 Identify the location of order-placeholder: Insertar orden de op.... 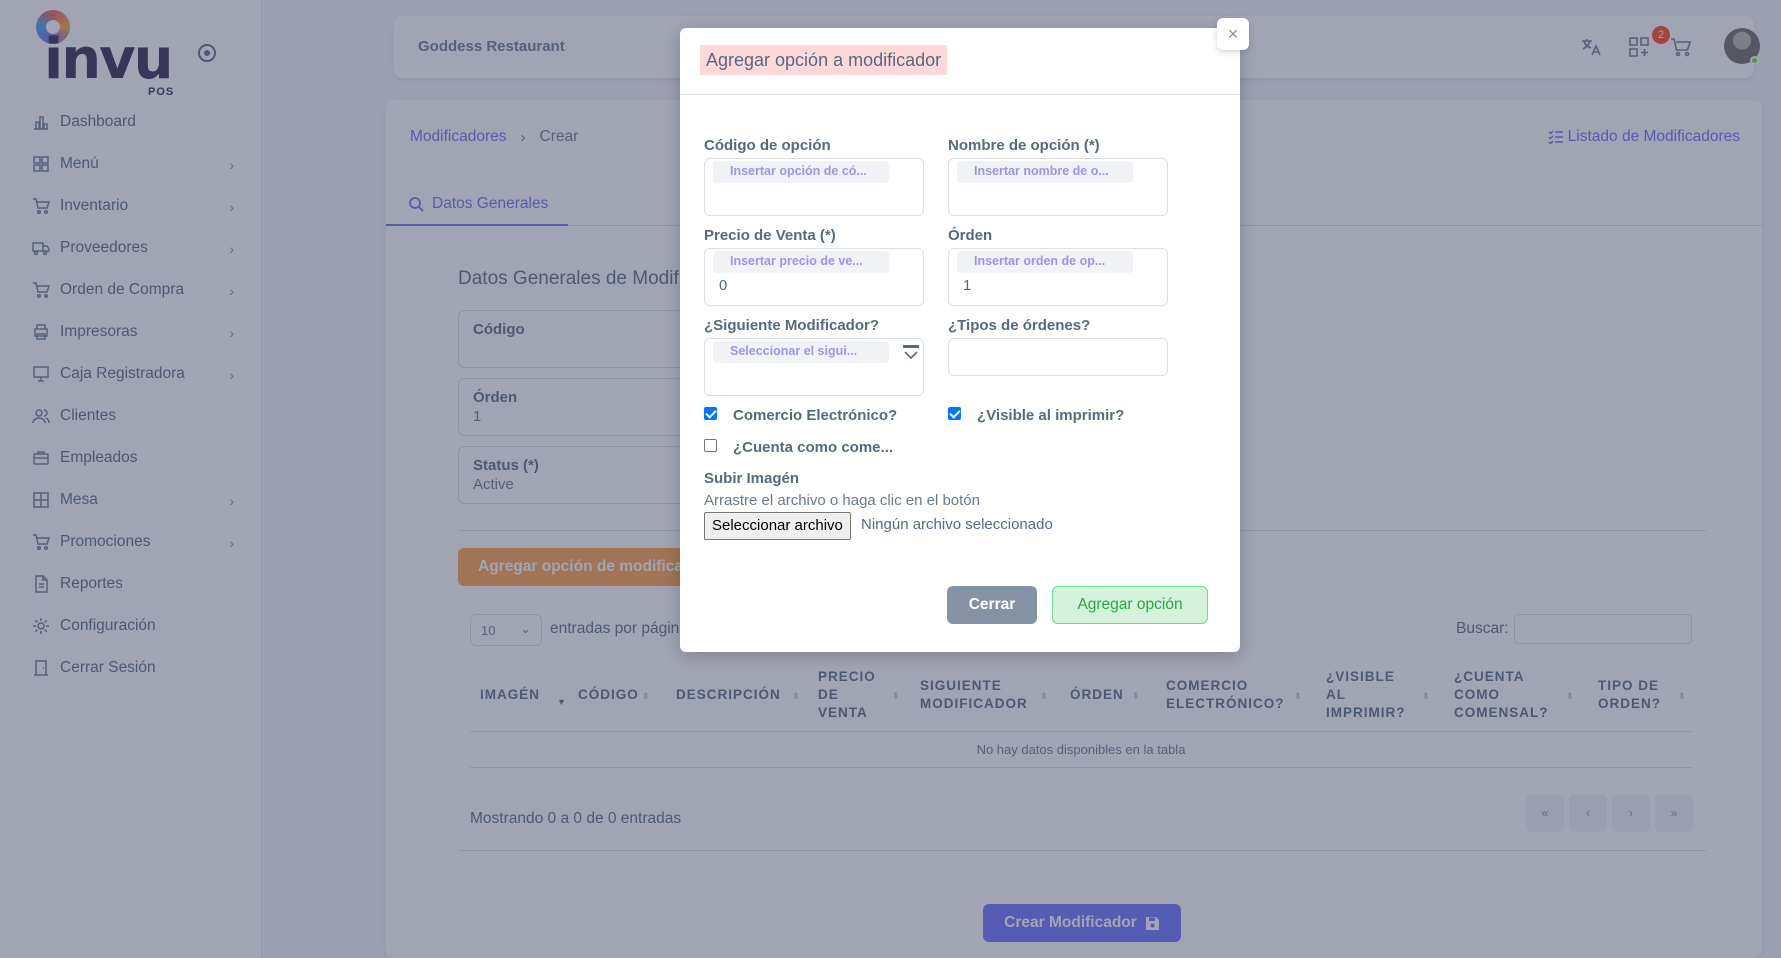
(1045, 262).